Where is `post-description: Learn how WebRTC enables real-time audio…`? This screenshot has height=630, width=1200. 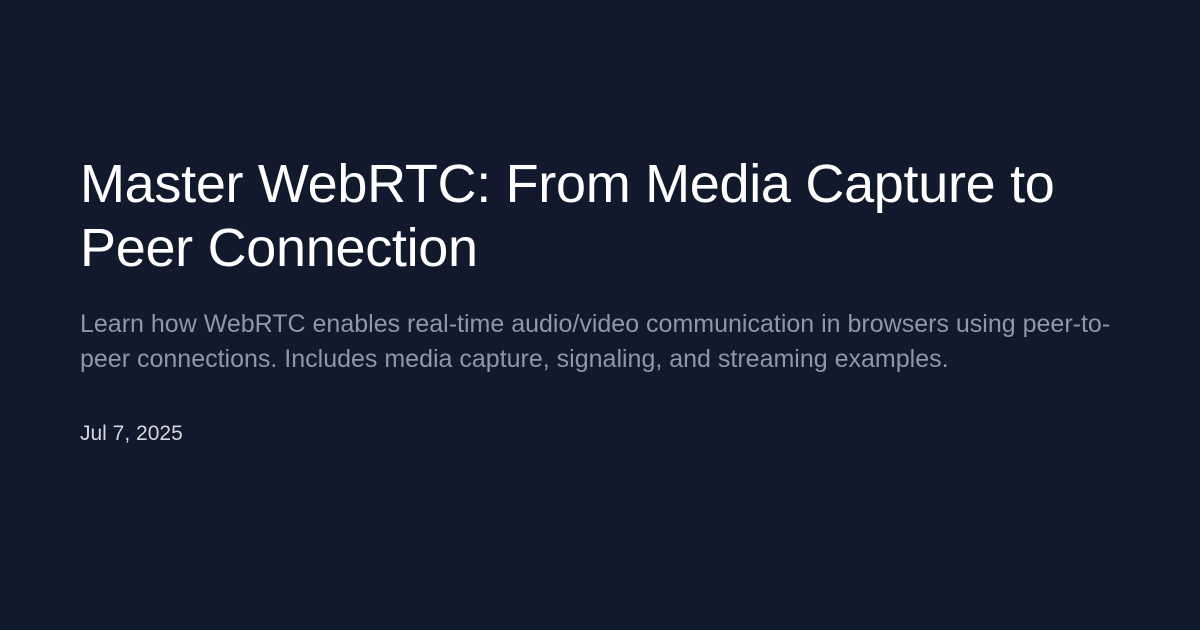
post-description: Learn how WebRTC enables real-time audio… is located at coordinates (595, 341).